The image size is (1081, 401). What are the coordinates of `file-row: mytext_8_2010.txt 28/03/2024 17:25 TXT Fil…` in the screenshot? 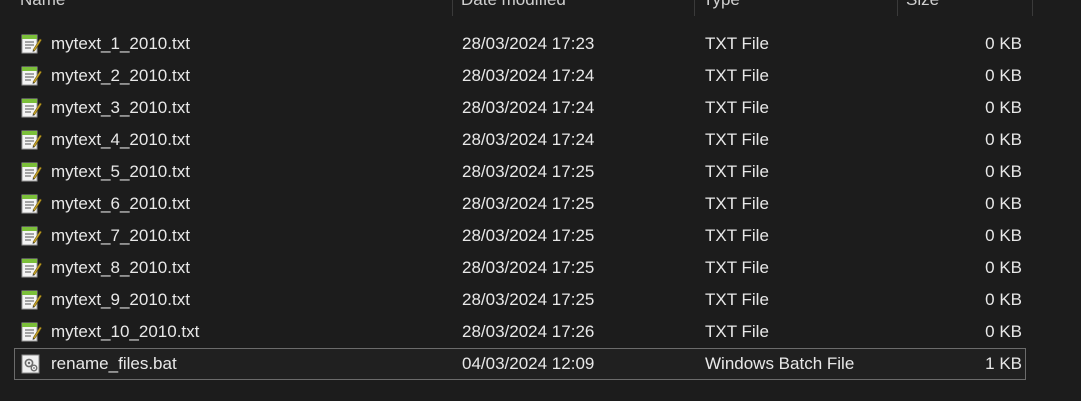 It's located at (520, 268).